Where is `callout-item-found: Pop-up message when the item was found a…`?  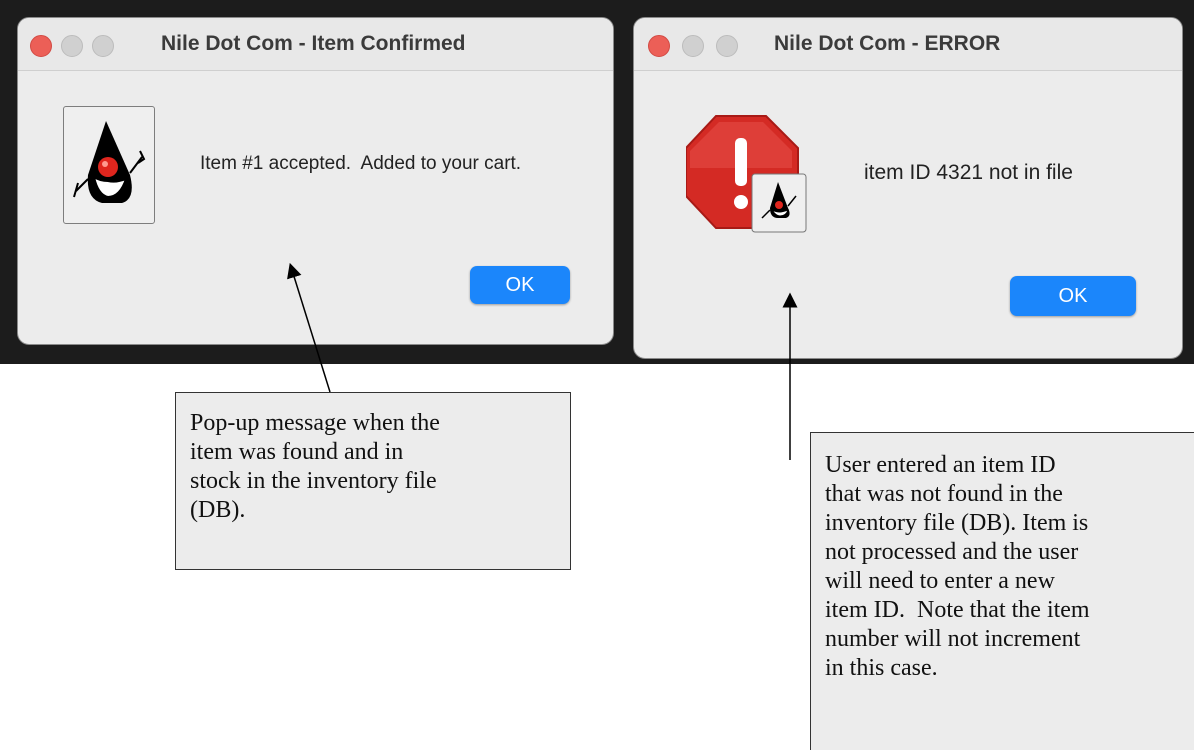 callout-item-found: Pop-up message when the item was found a… is located at coordinates (373, 481).